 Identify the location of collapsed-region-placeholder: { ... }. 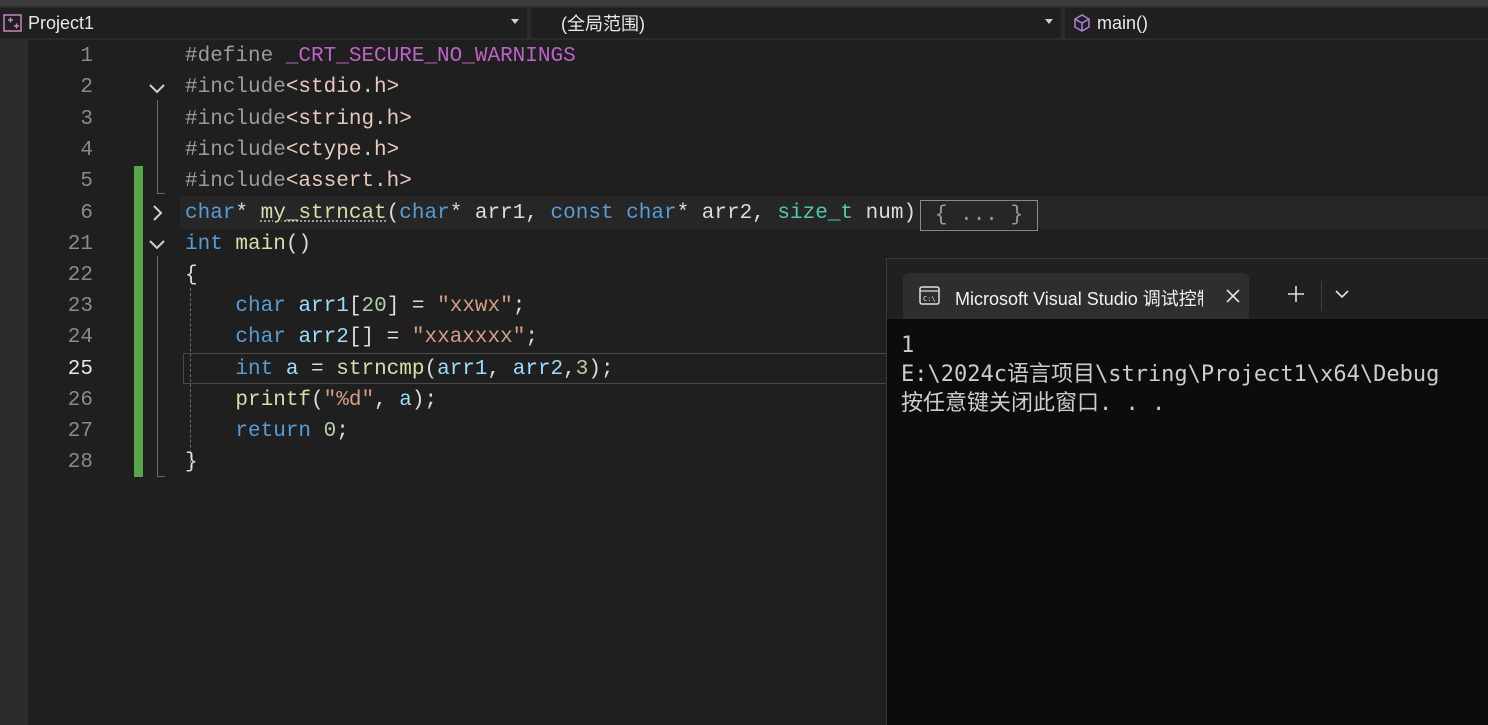
(979, 215).